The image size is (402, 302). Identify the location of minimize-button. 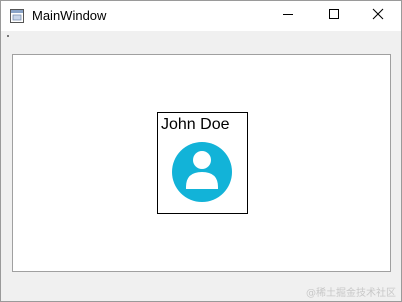
(288, 16).